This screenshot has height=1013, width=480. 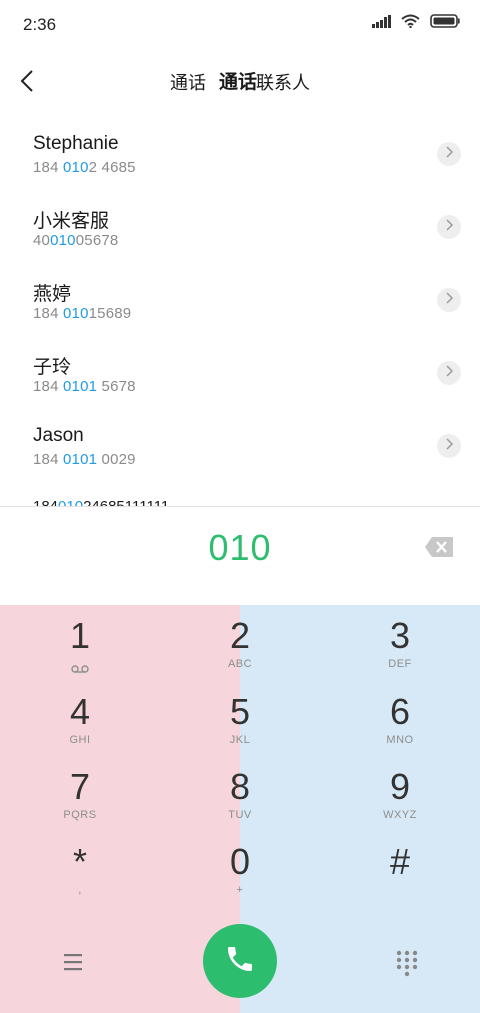 I want to click on status-time: 2:36, so click(x=40, y=24).